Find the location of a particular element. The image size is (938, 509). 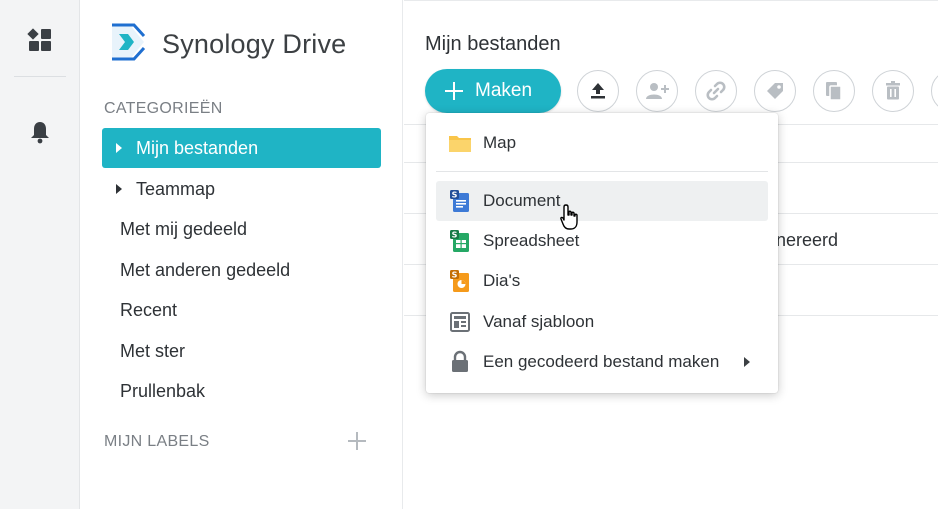

sidebar-item-label: Mijn bestanden is located at coordinates (197, 147).